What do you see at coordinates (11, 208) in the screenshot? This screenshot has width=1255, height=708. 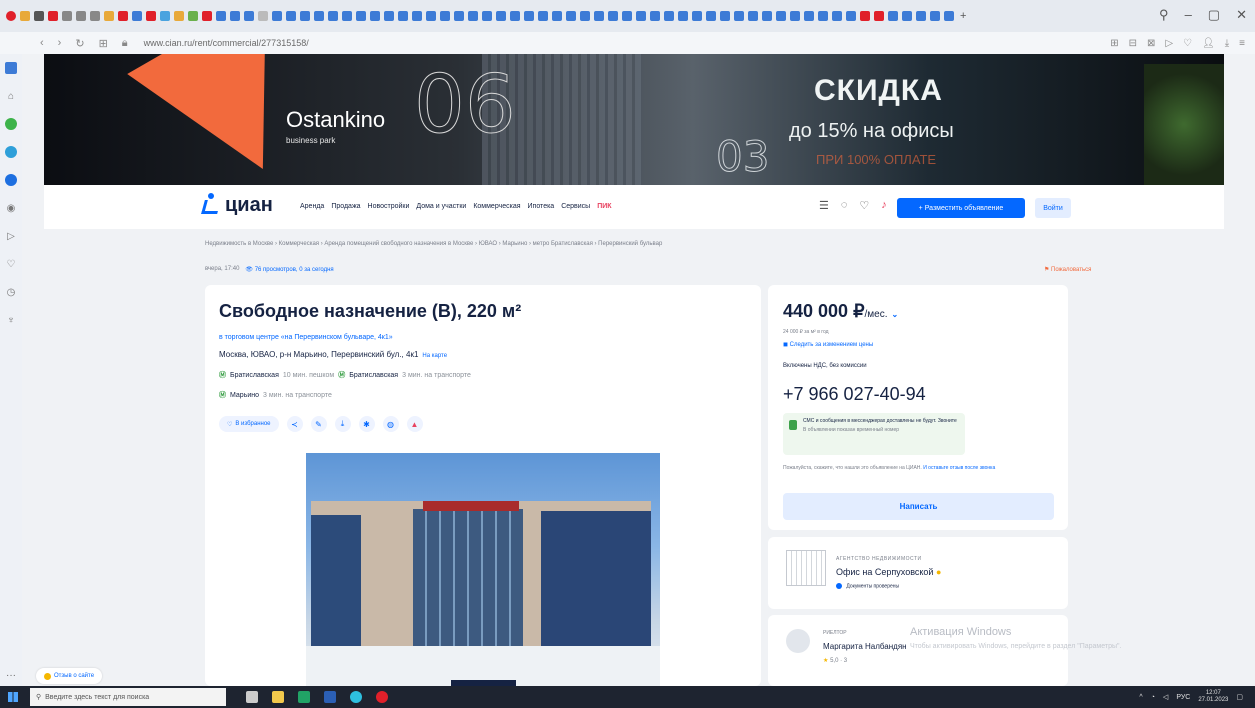 I see `player-sidebar-icon: ◉` at bounding box center [11, 208].